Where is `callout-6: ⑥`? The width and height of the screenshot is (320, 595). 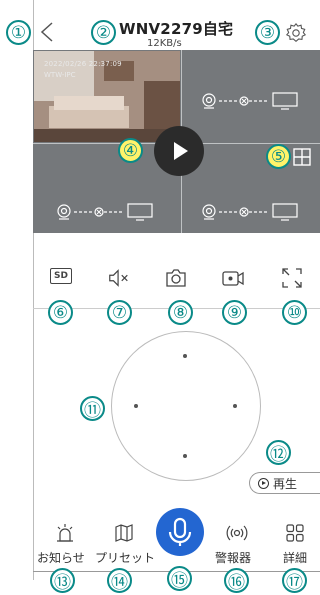
callout-6: ⑥ is located at coordinates (60, 312).